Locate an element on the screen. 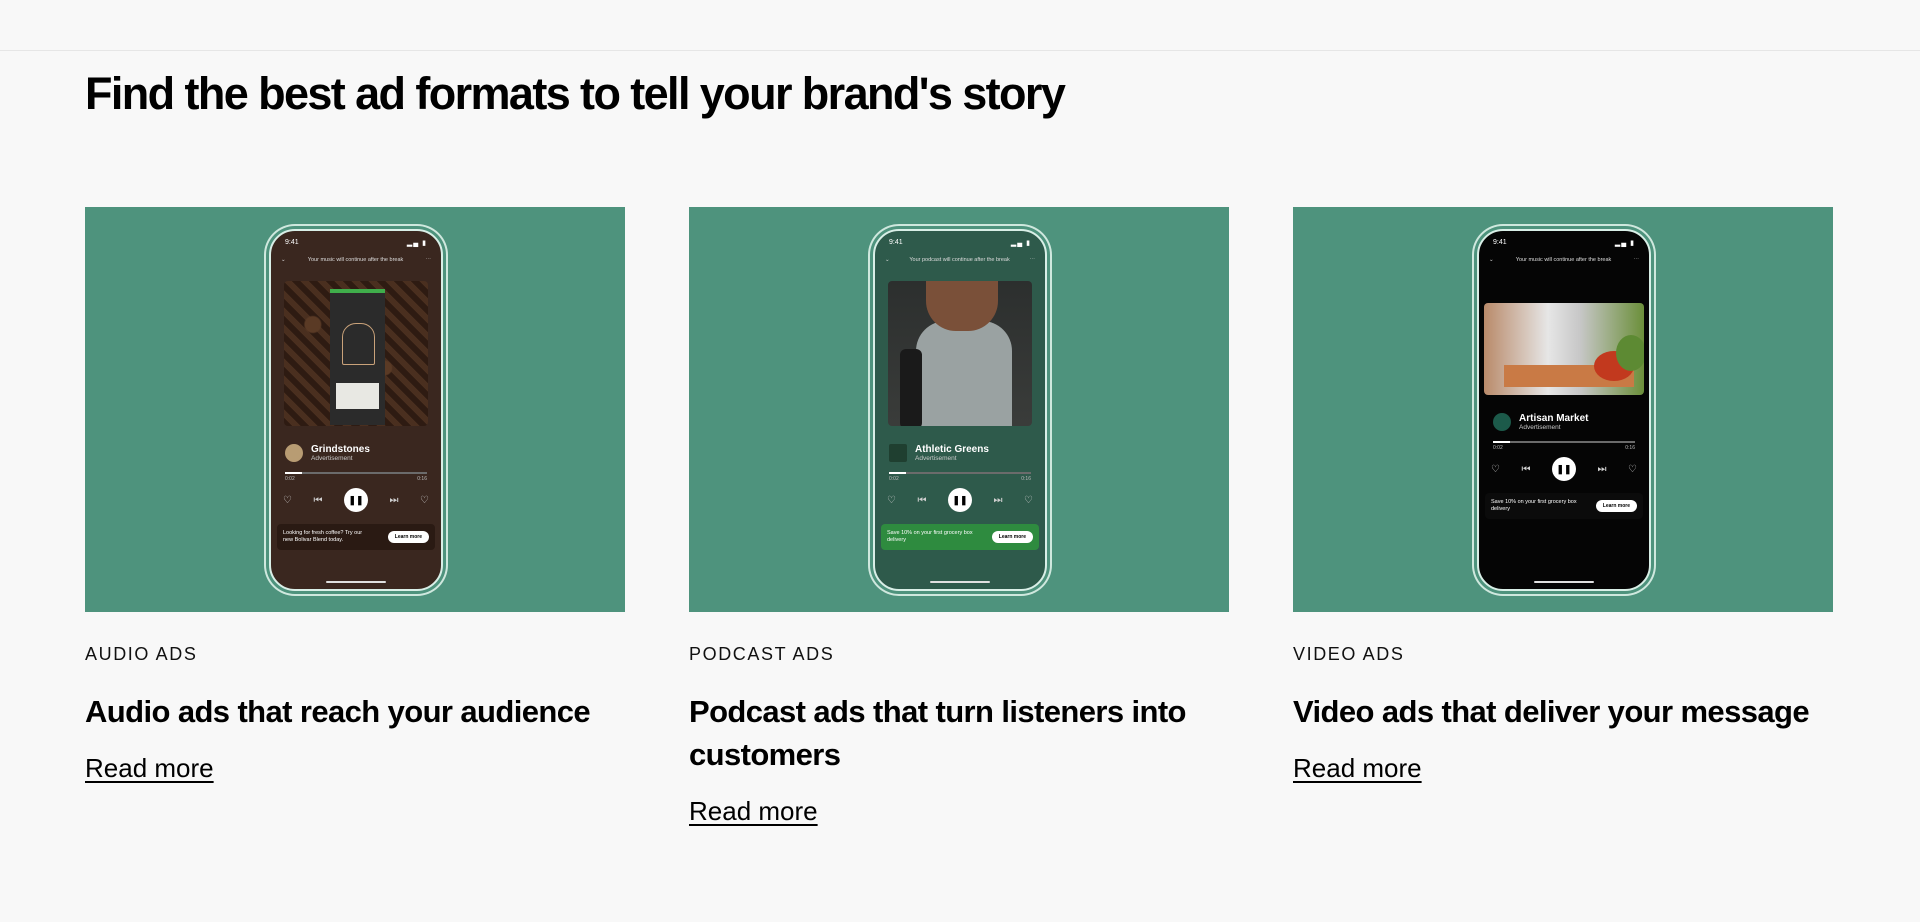 This screenshot has height=922, width=1920. bag-label is located at coordinates (357, 396).